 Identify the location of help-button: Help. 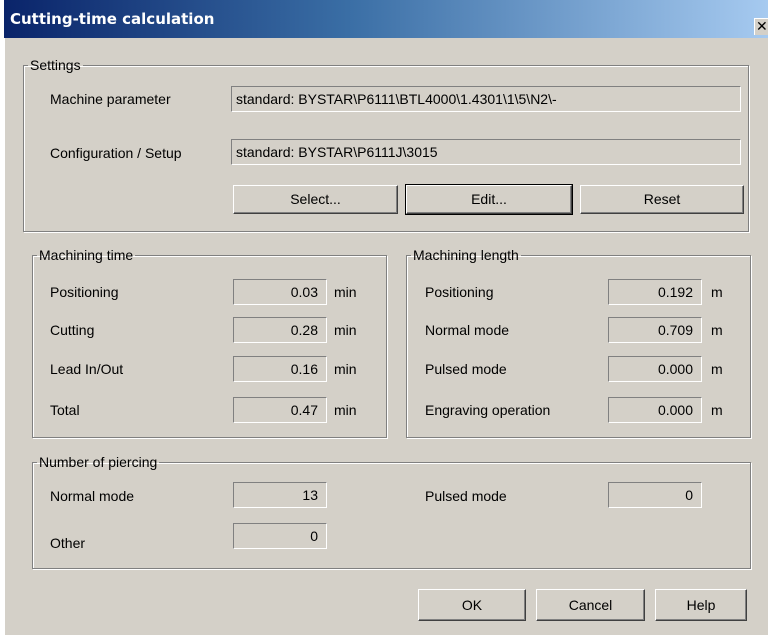
(701, 605).